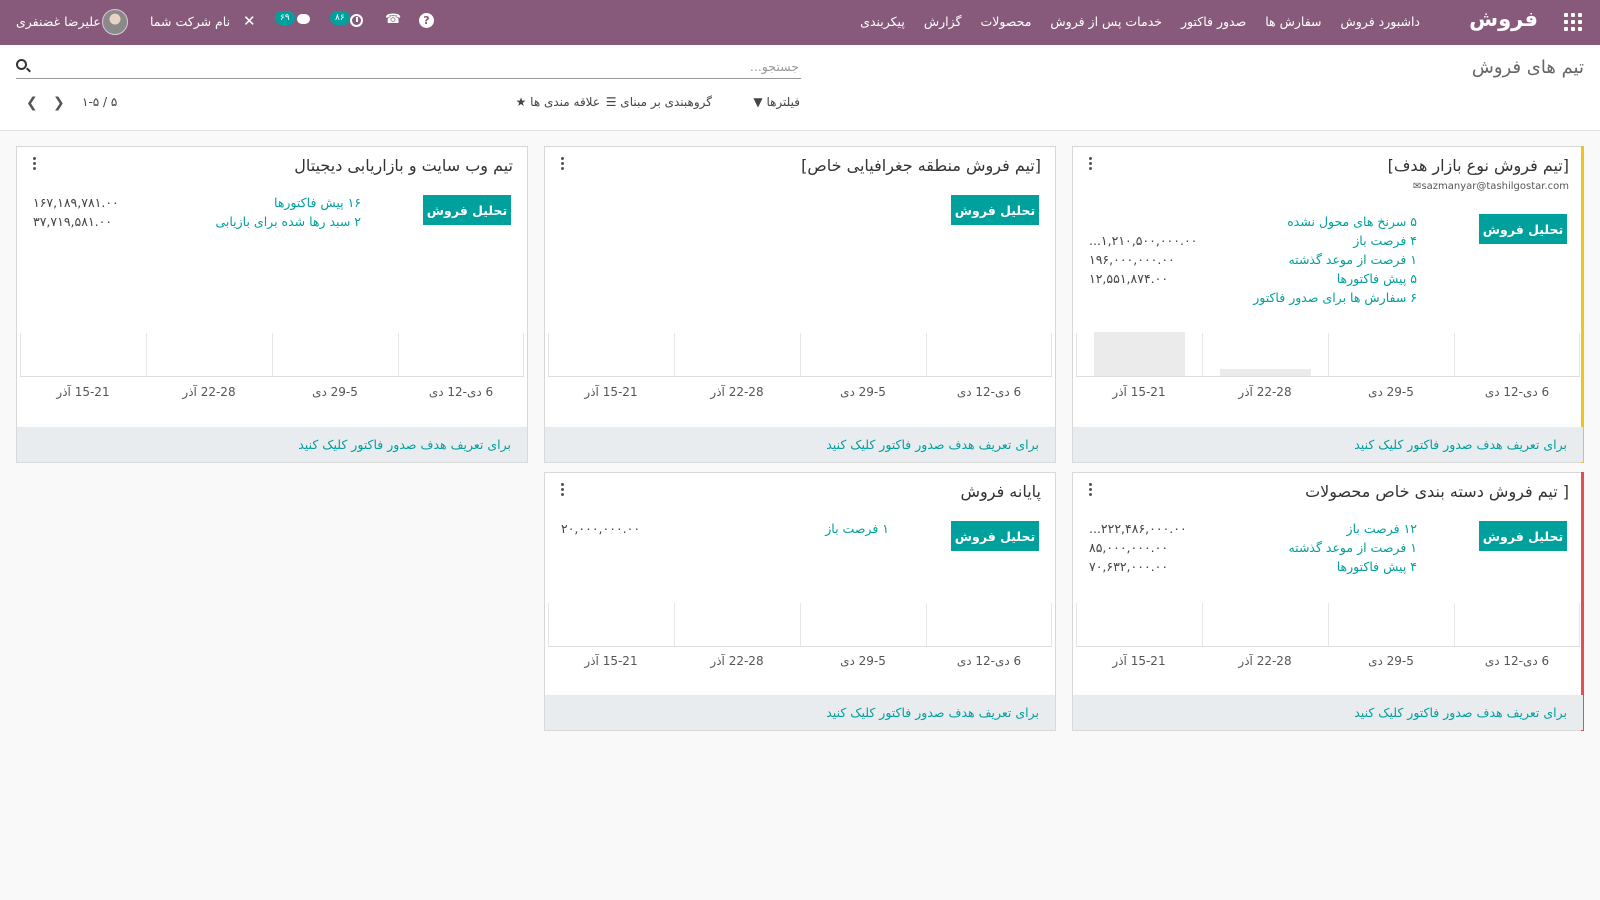  Describe the element at coordinates (1106, 21) in the screenshot. I see `menu-after-sales: خدمات پس از فروش` at that location.